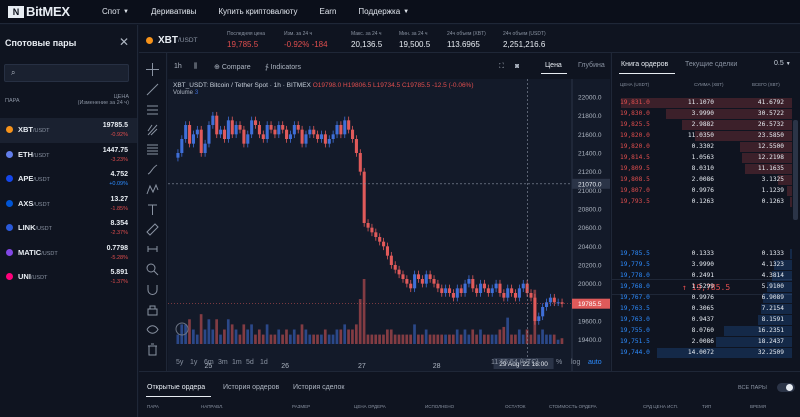  What do you see at coordinates (328, 11) in the screenshot?
I see `nav-earn: Earn` at bounding box center [328, 11].